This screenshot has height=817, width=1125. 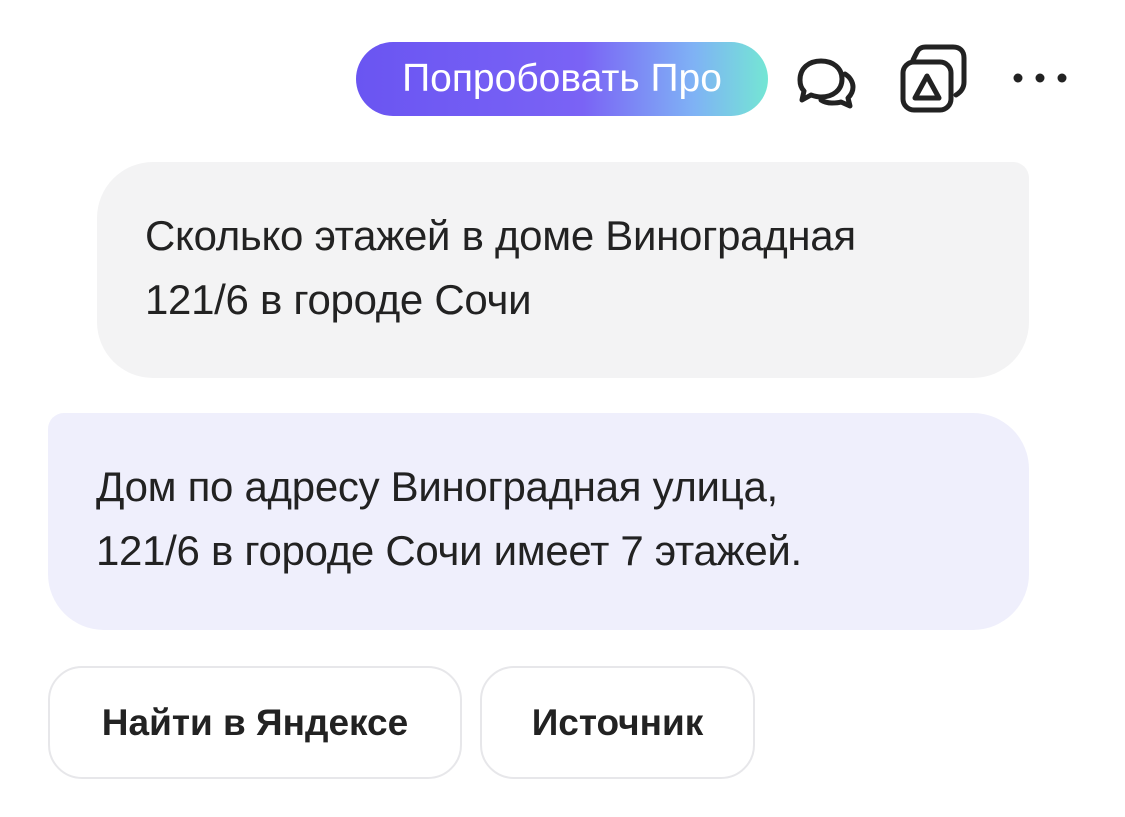 I want to click on try-pro-label: Попробовать Про, so click(x=562, y=78).